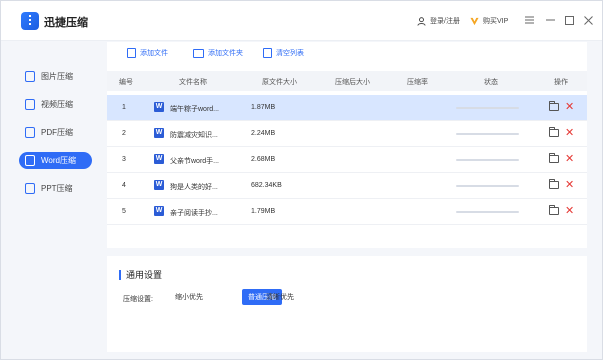 The image size is (603, 360). Describe the element at coordinates (561, 82) in the screenshot. I see `col-header-actions: 操作` at that location.